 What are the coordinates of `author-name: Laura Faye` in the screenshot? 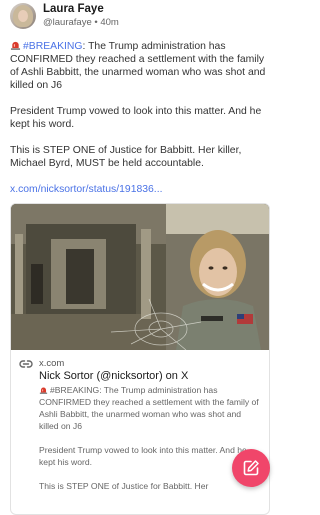 It's located at (73, 9).